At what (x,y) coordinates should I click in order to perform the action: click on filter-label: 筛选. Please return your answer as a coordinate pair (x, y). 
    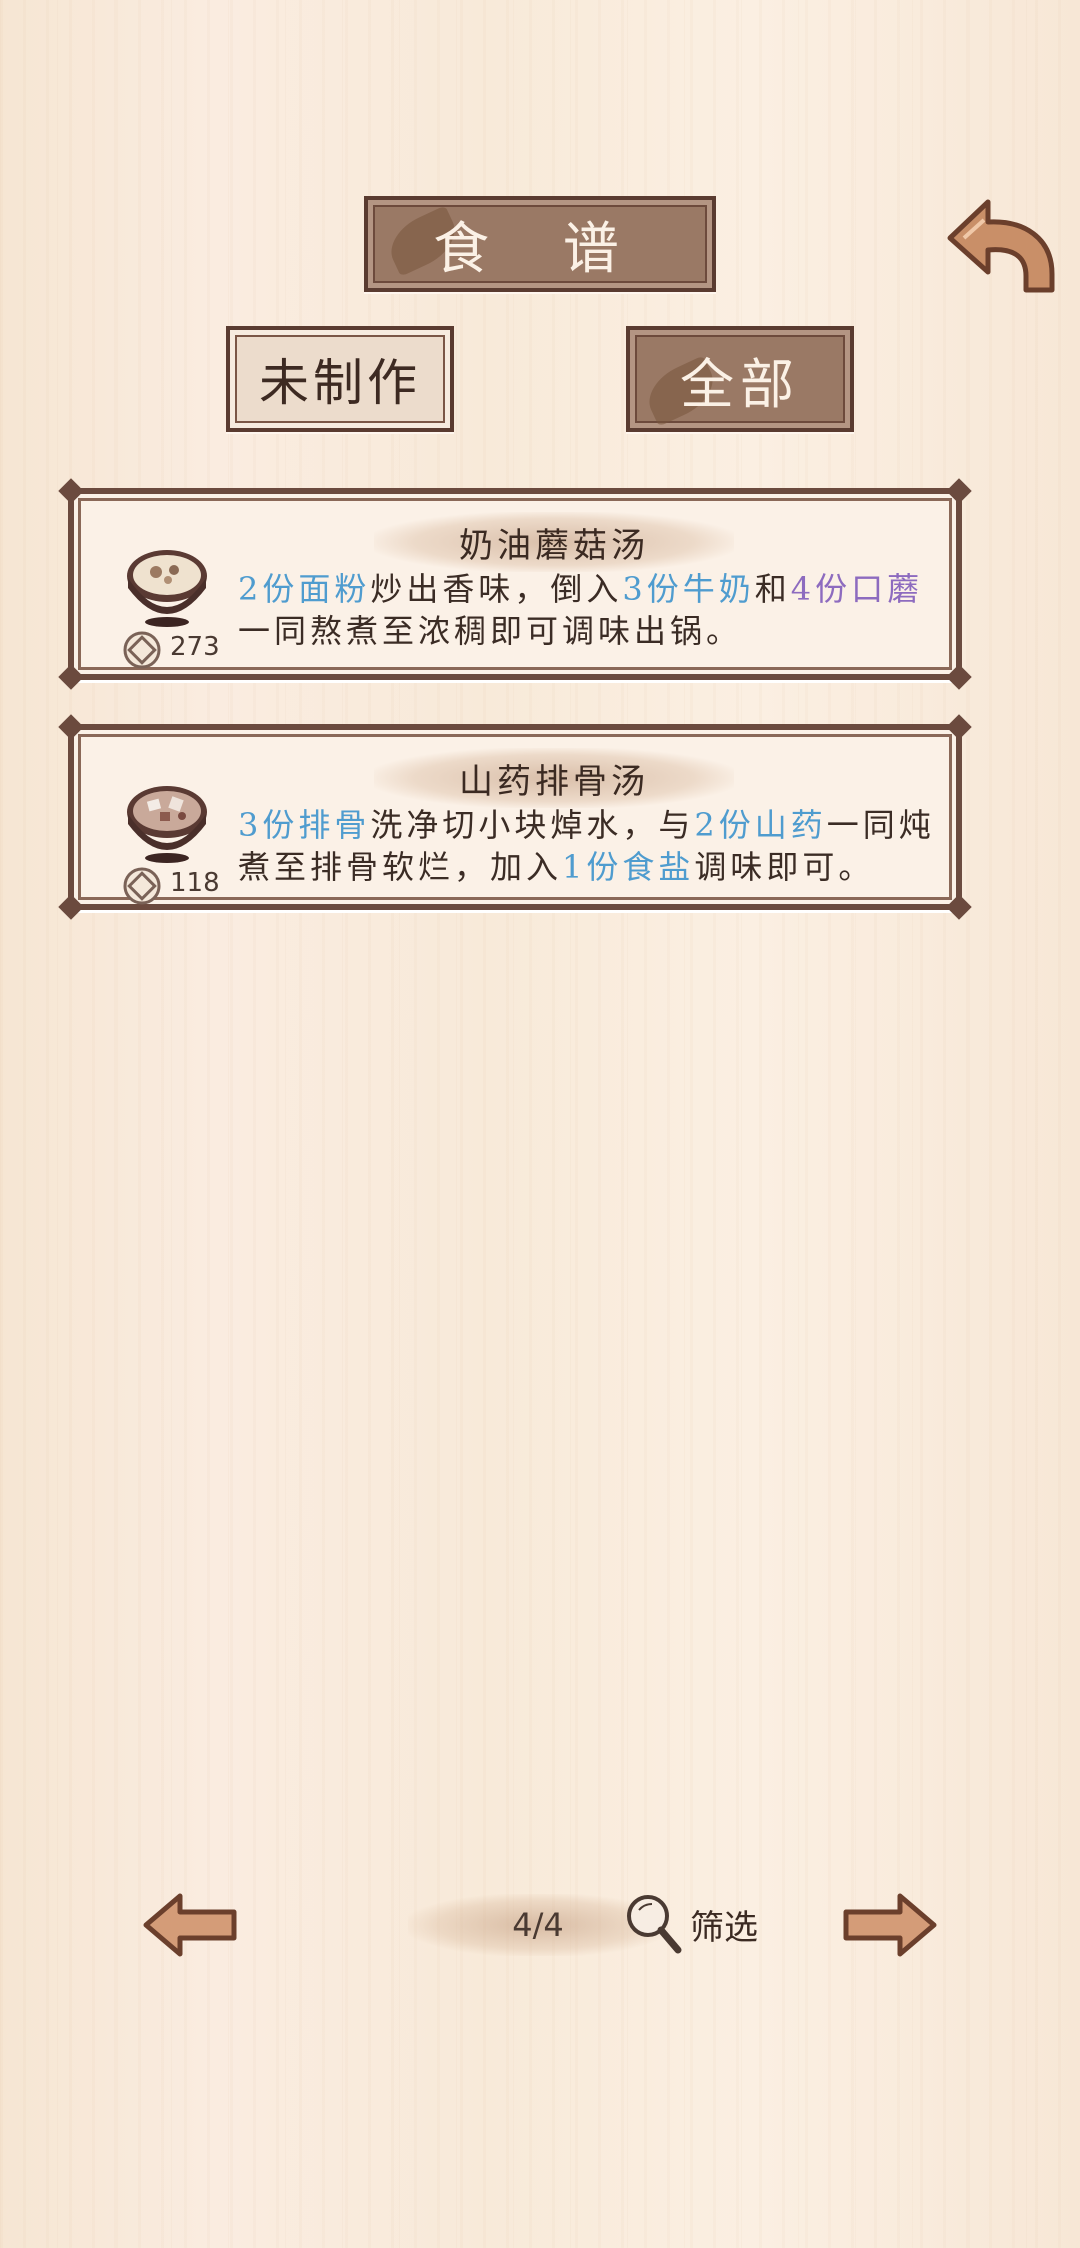
    Looking at the image, I should click on (724, 1924).